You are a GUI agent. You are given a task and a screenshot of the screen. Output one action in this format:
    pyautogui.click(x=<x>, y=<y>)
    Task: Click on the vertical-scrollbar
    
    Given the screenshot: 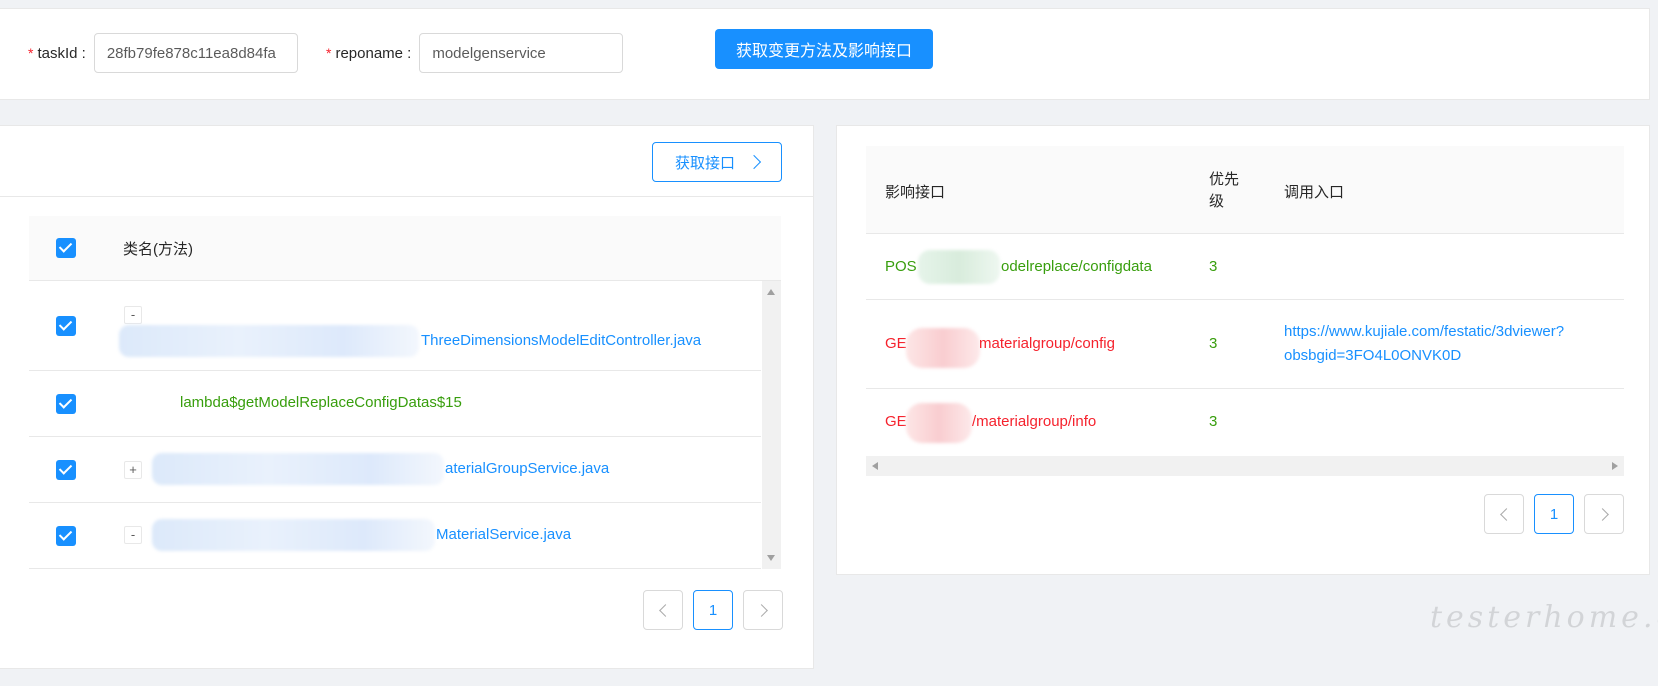 What is the action you would take?
    pyautogui.click(x=771, y=425)
    